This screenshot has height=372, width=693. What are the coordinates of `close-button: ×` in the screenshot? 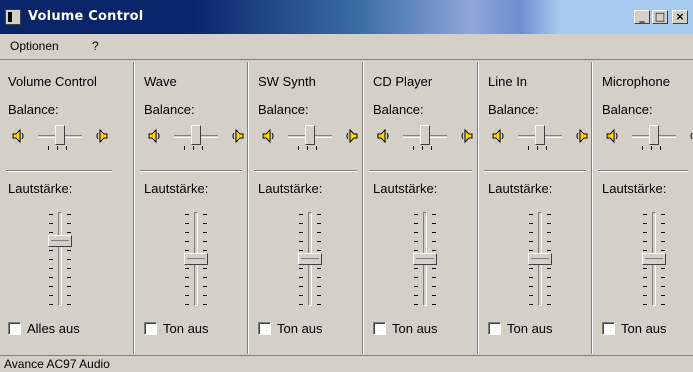 It's located at (680, 17).